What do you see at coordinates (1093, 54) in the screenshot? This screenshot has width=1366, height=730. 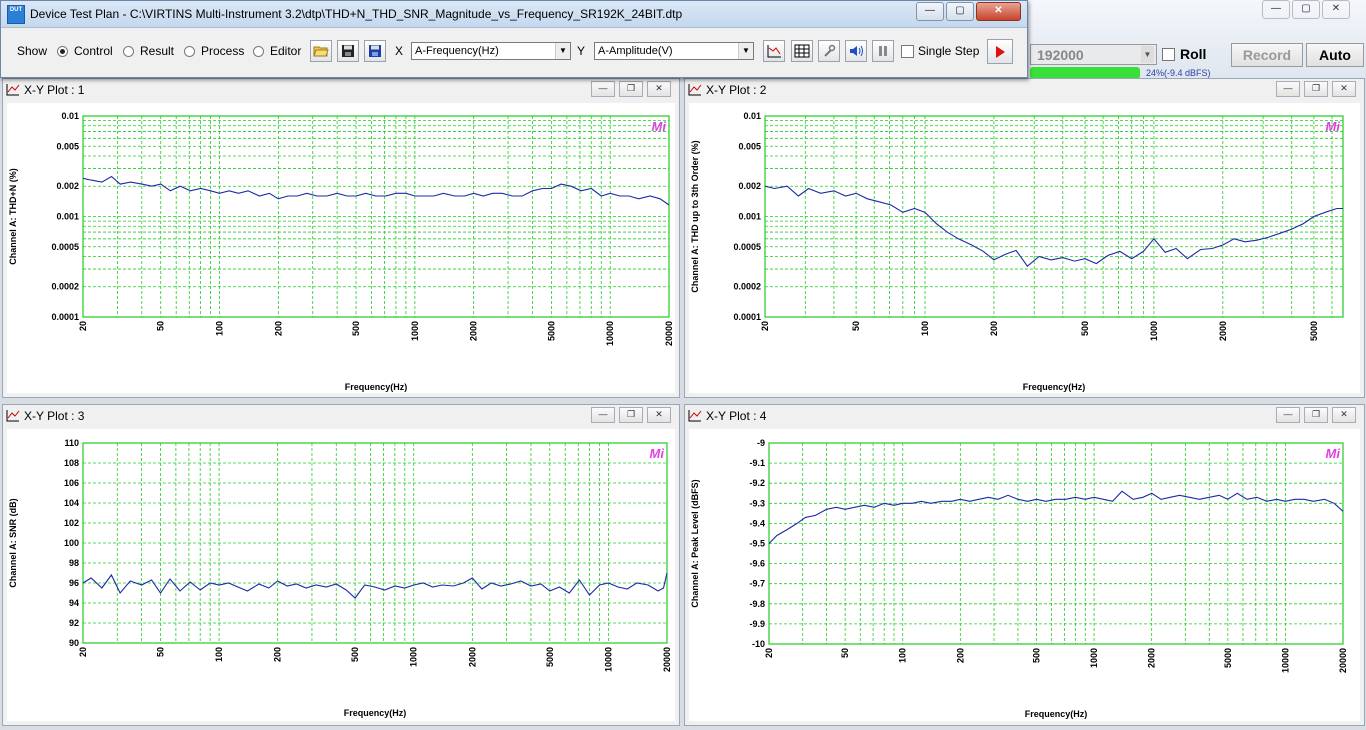 I see `samplerate-select: 192000 ▼` at bounding box center [1093, 54].